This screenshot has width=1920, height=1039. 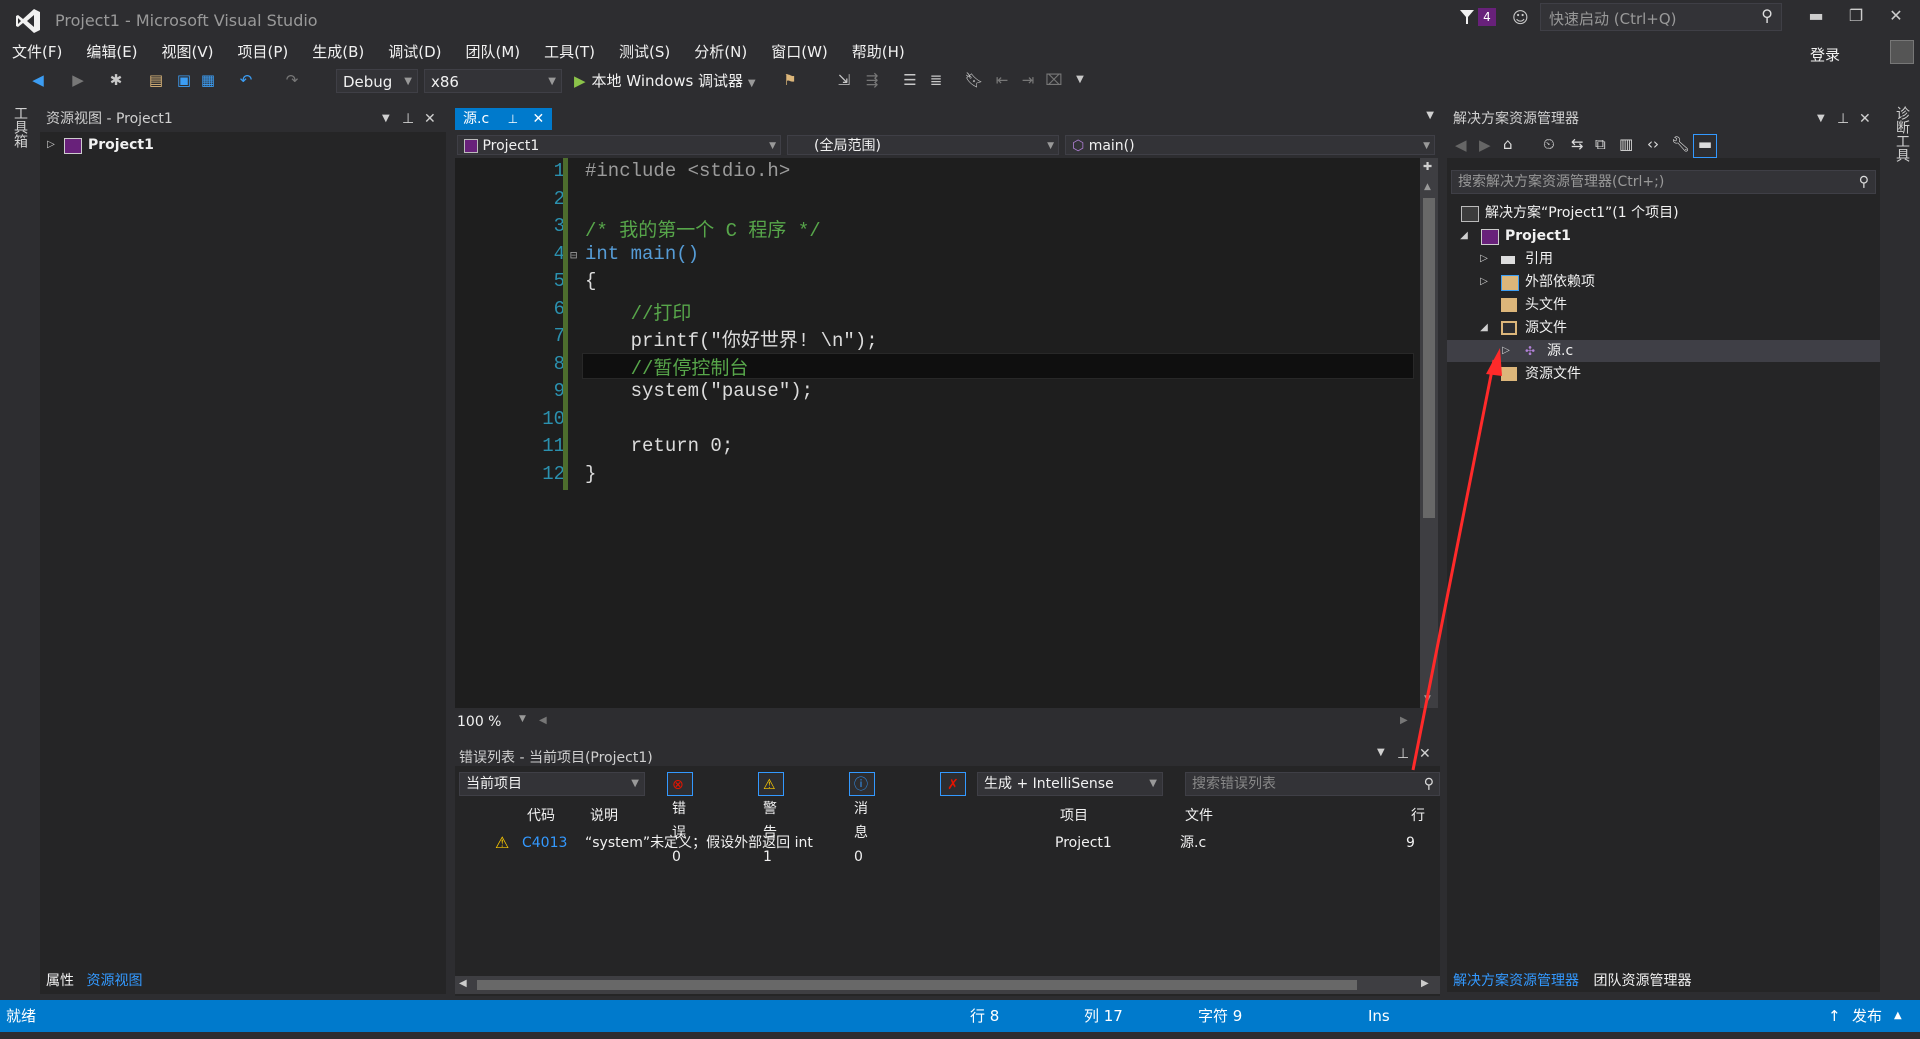 What do you see at coordinates (188, 52) in the screenshot?
I see `menu-view: 视图(V)` at bounding box center [188, 52].